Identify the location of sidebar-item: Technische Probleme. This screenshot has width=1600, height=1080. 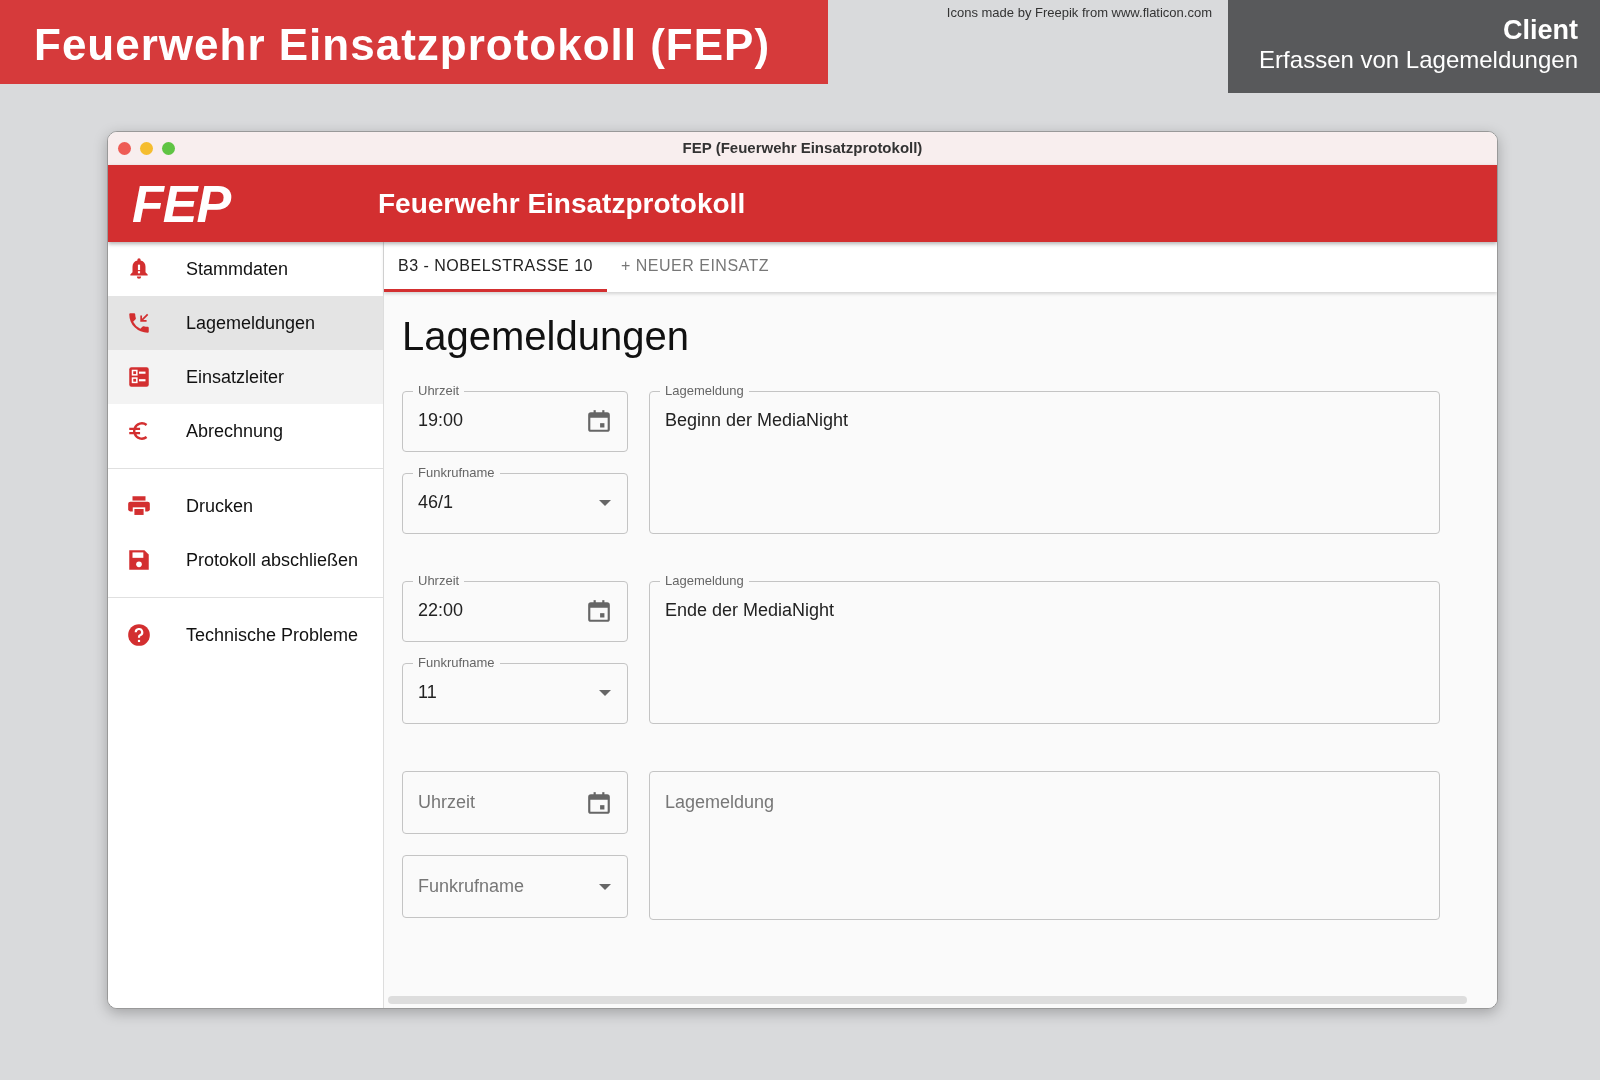
(245, 635).